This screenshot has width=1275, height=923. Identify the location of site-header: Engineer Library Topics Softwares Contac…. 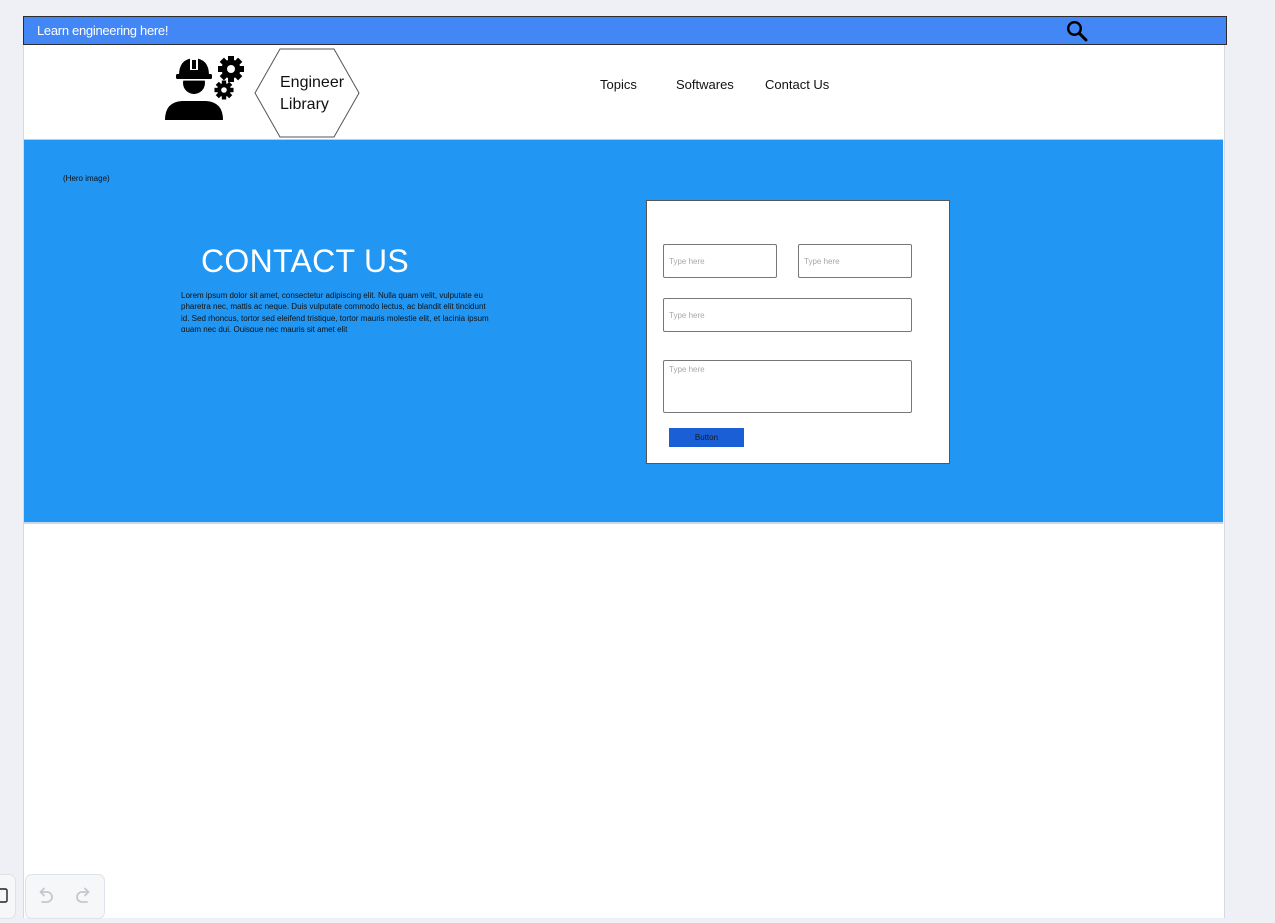
(623, 92).